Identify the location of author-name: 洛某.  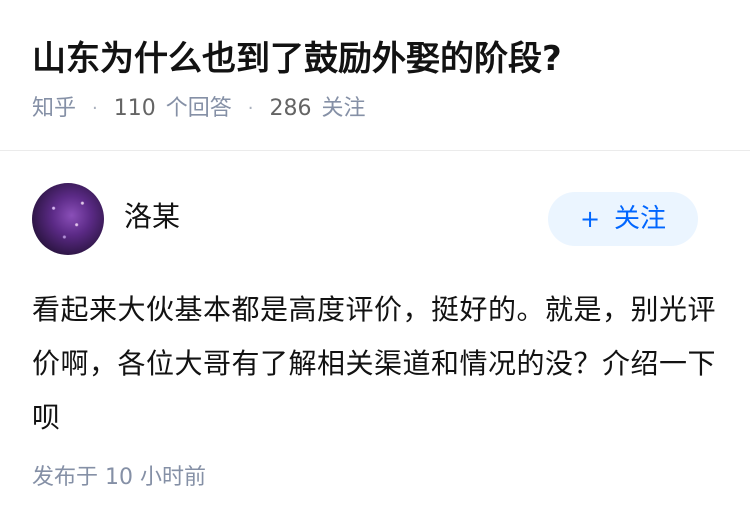
(152, 217).